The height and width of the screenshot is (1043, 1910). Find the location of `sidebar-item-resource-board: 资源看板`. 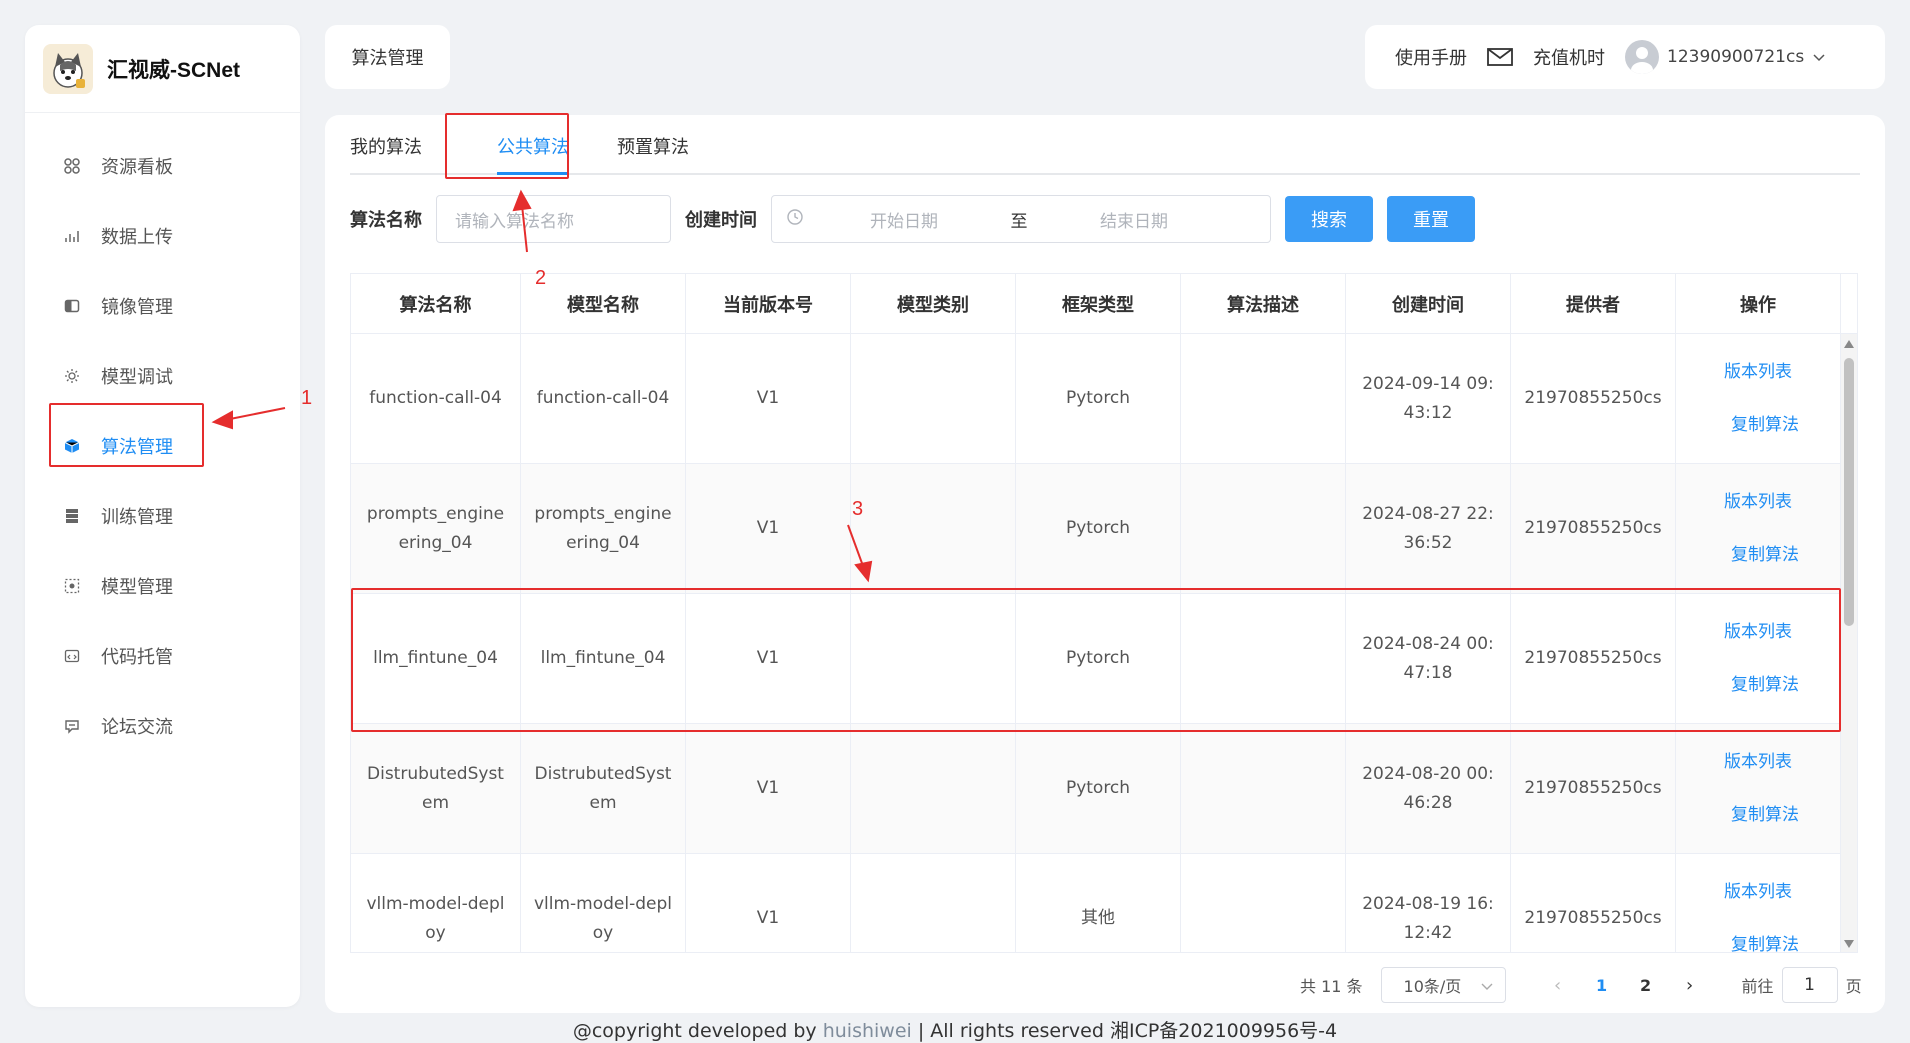

sidebar-item-resource-board: 资源看板 is located at coordinates (162, 166).